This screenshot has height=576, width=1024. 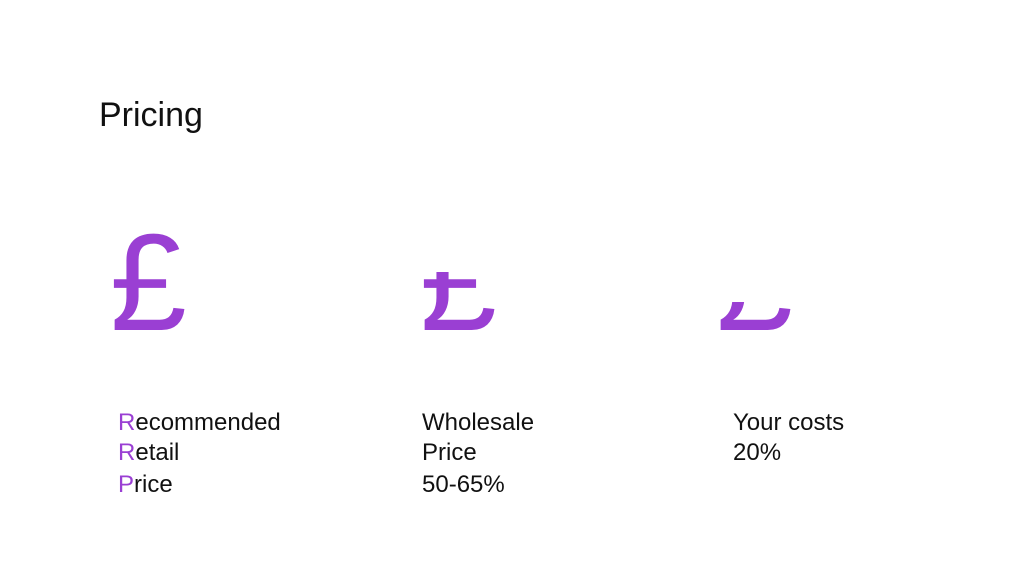 I want to click on rrp-line-recommended: Recommended, so click(x=199, y=423).